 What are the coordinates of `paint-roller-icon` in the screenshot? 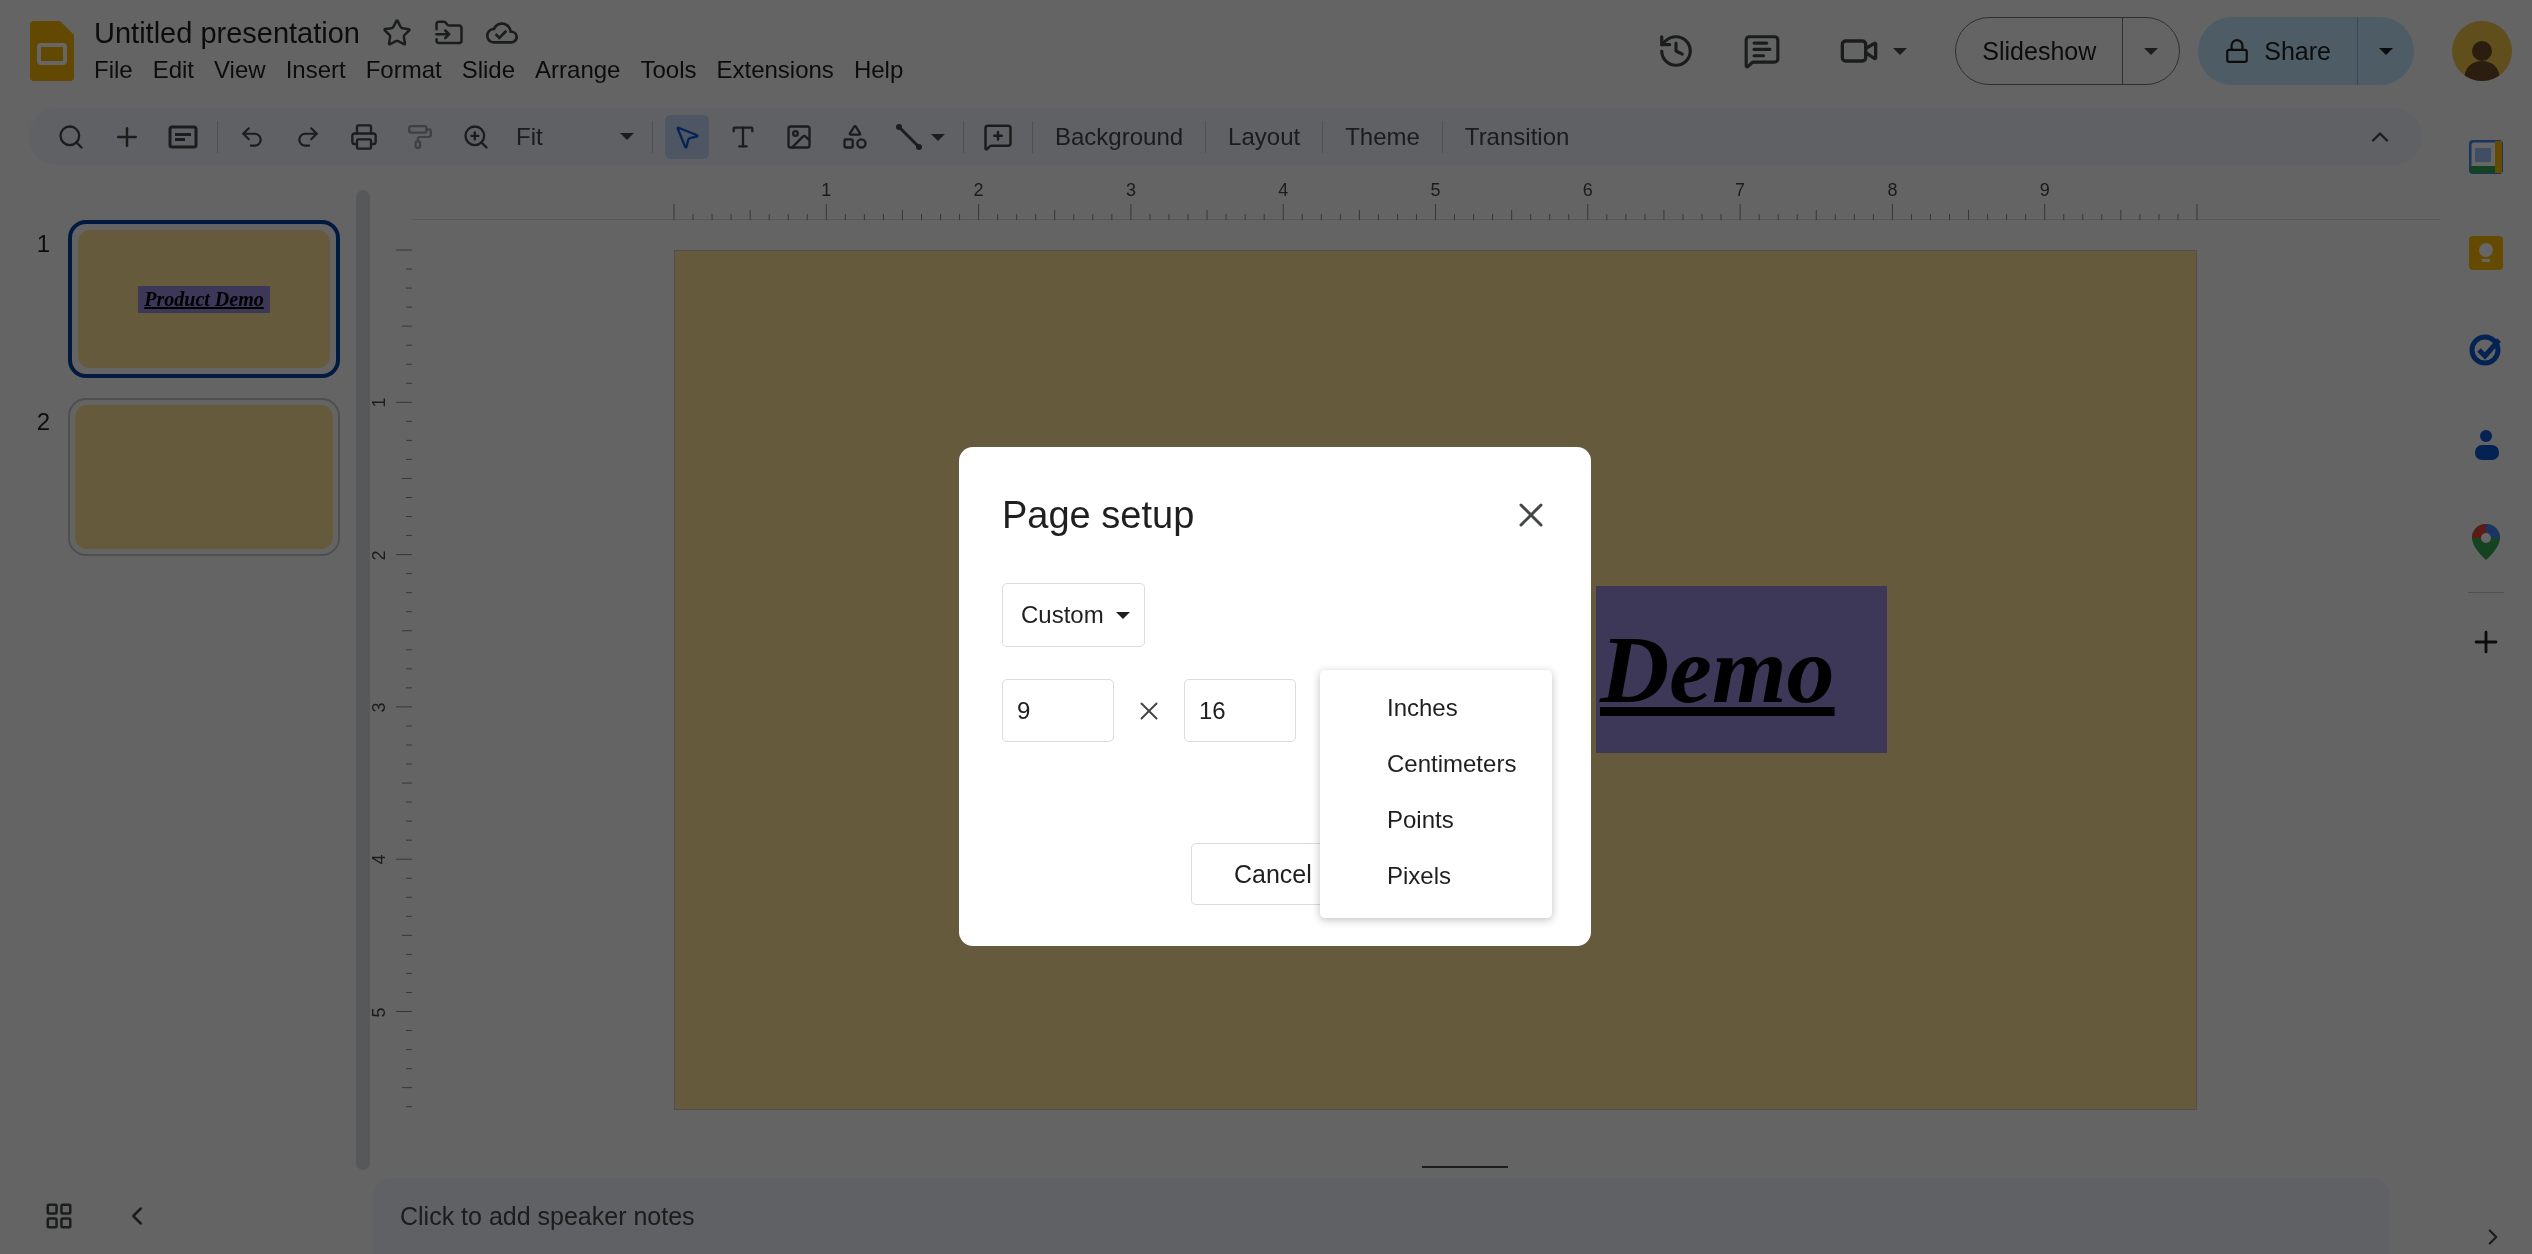 It's located at (420, 136).